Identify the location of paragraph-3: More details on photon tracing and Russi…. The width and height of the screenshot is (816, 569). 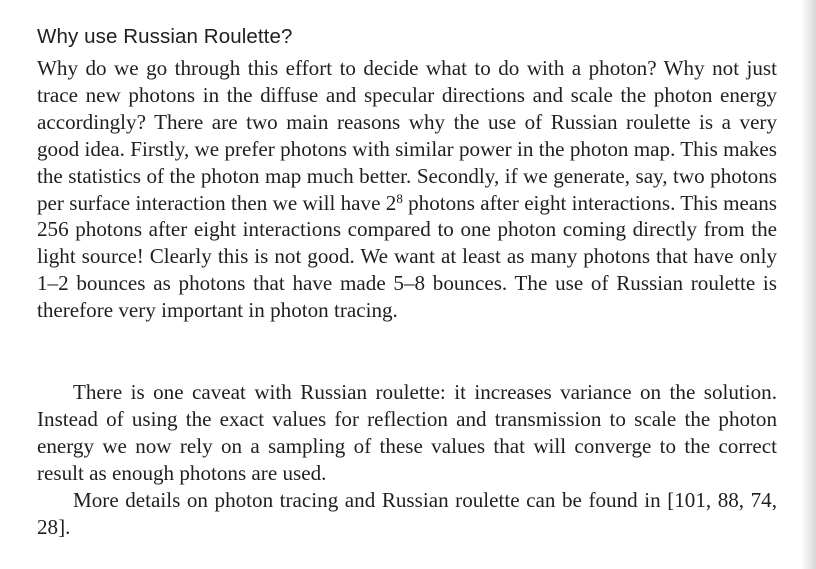
(407, 513).